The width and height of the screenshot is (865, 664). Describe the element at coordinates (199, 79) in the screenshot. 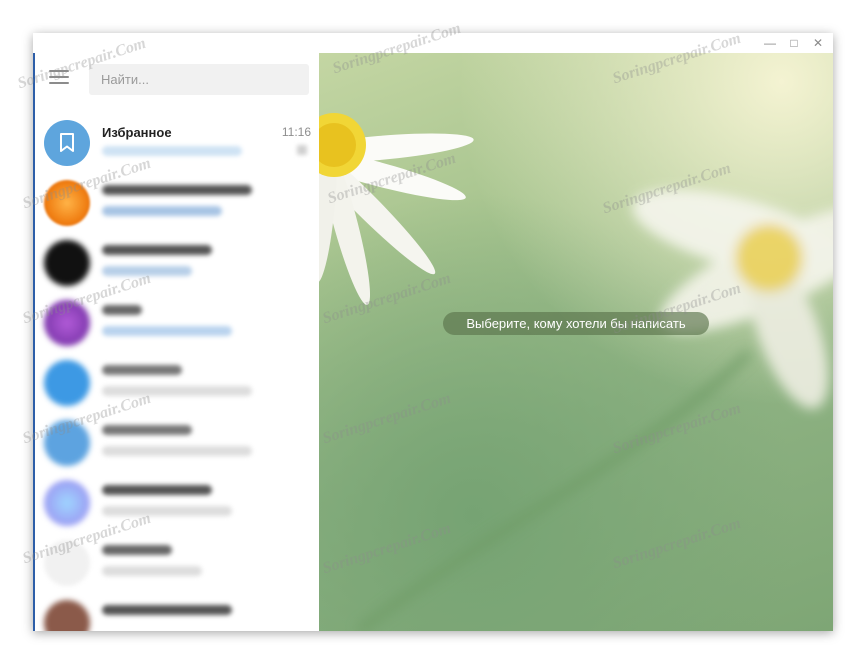

I see `search-input` at that location.